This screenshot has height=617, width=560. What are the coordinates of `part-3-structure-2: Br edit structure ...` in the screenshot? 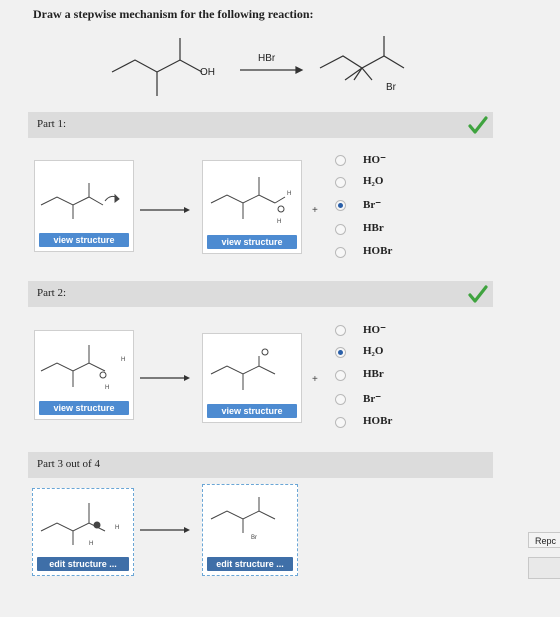 It's located at (250, 530).